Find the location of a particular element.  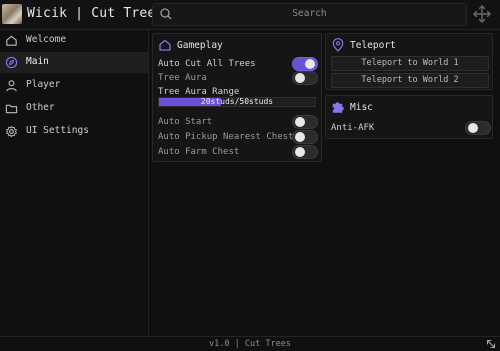

sidebar-item-welcome: Welcome is located at coordinates (74, 40).